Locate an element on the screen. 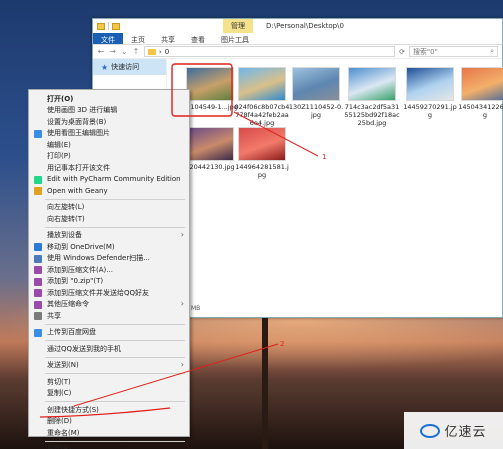 The image size is (503, 449). watermark: 亿速云 is located at coordinates (453, 430).